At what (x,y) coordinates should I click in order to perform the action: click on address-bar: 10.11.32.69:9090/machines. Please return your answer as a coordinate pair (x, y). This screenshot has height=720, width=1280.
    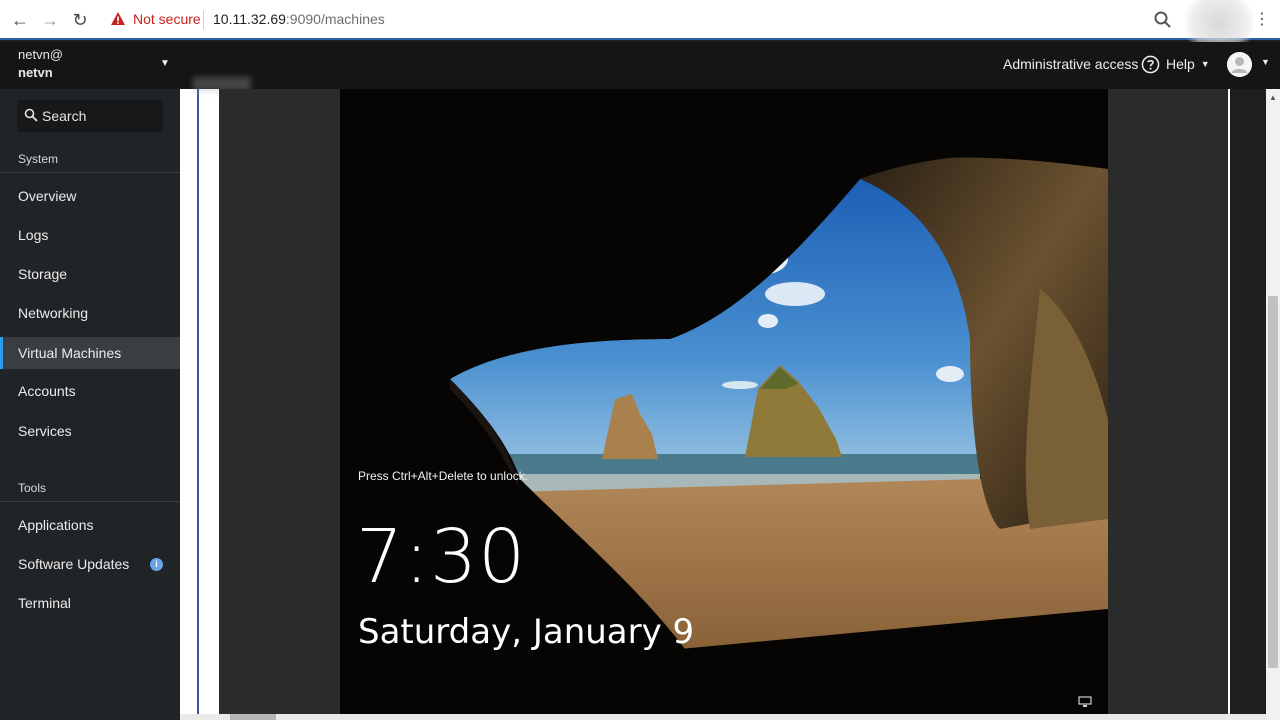
    Looking at the image, I should click on (299, 19).